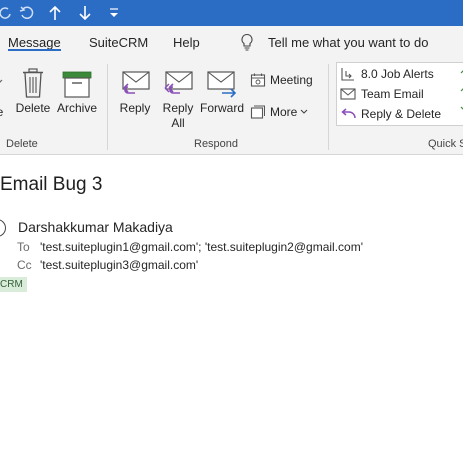 The width and height of the screenshot is (463, 459). I want to click on archive-box-icon, so click(77, 81).